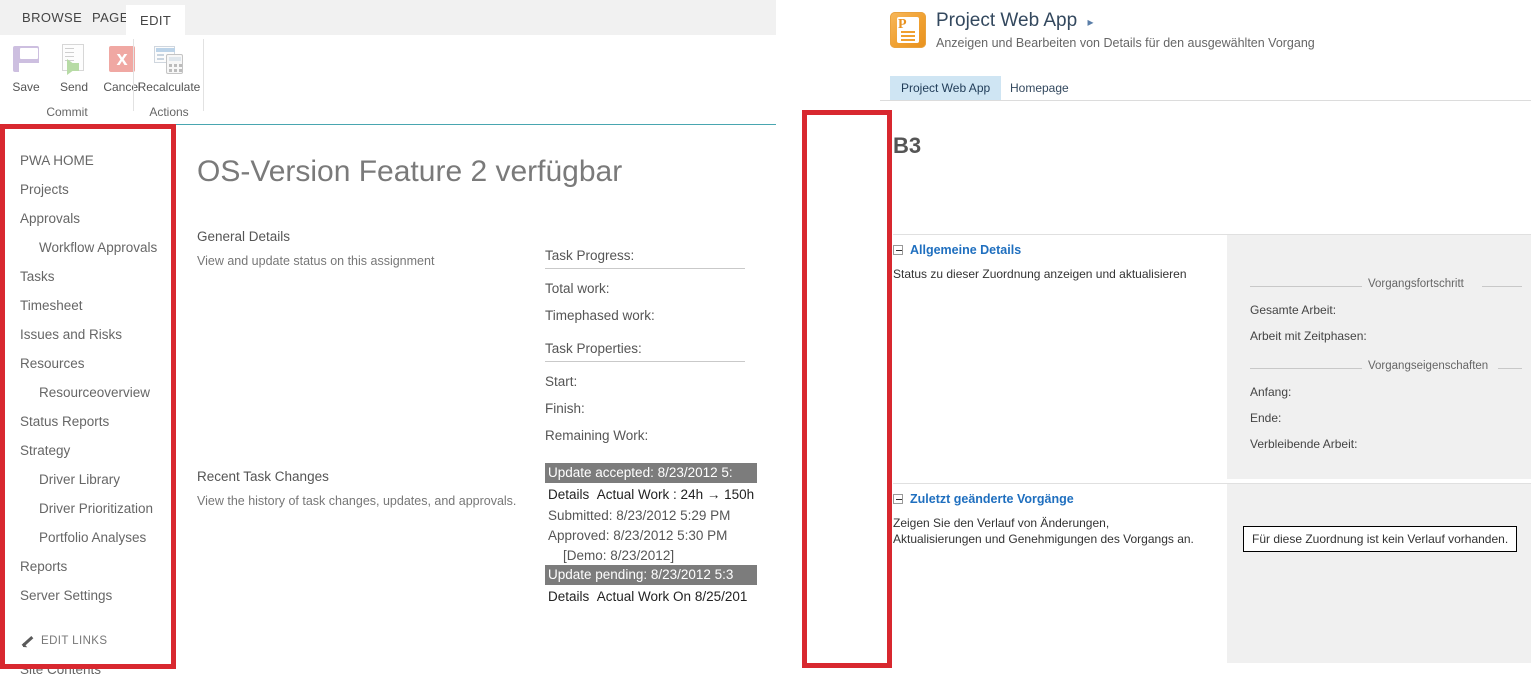 This screenshot has width=1531, height=674. What do you see at coordinates (88, 396) in the screenshot?
I see `annotation-box-left-nav` at bounding box center [88, 396].